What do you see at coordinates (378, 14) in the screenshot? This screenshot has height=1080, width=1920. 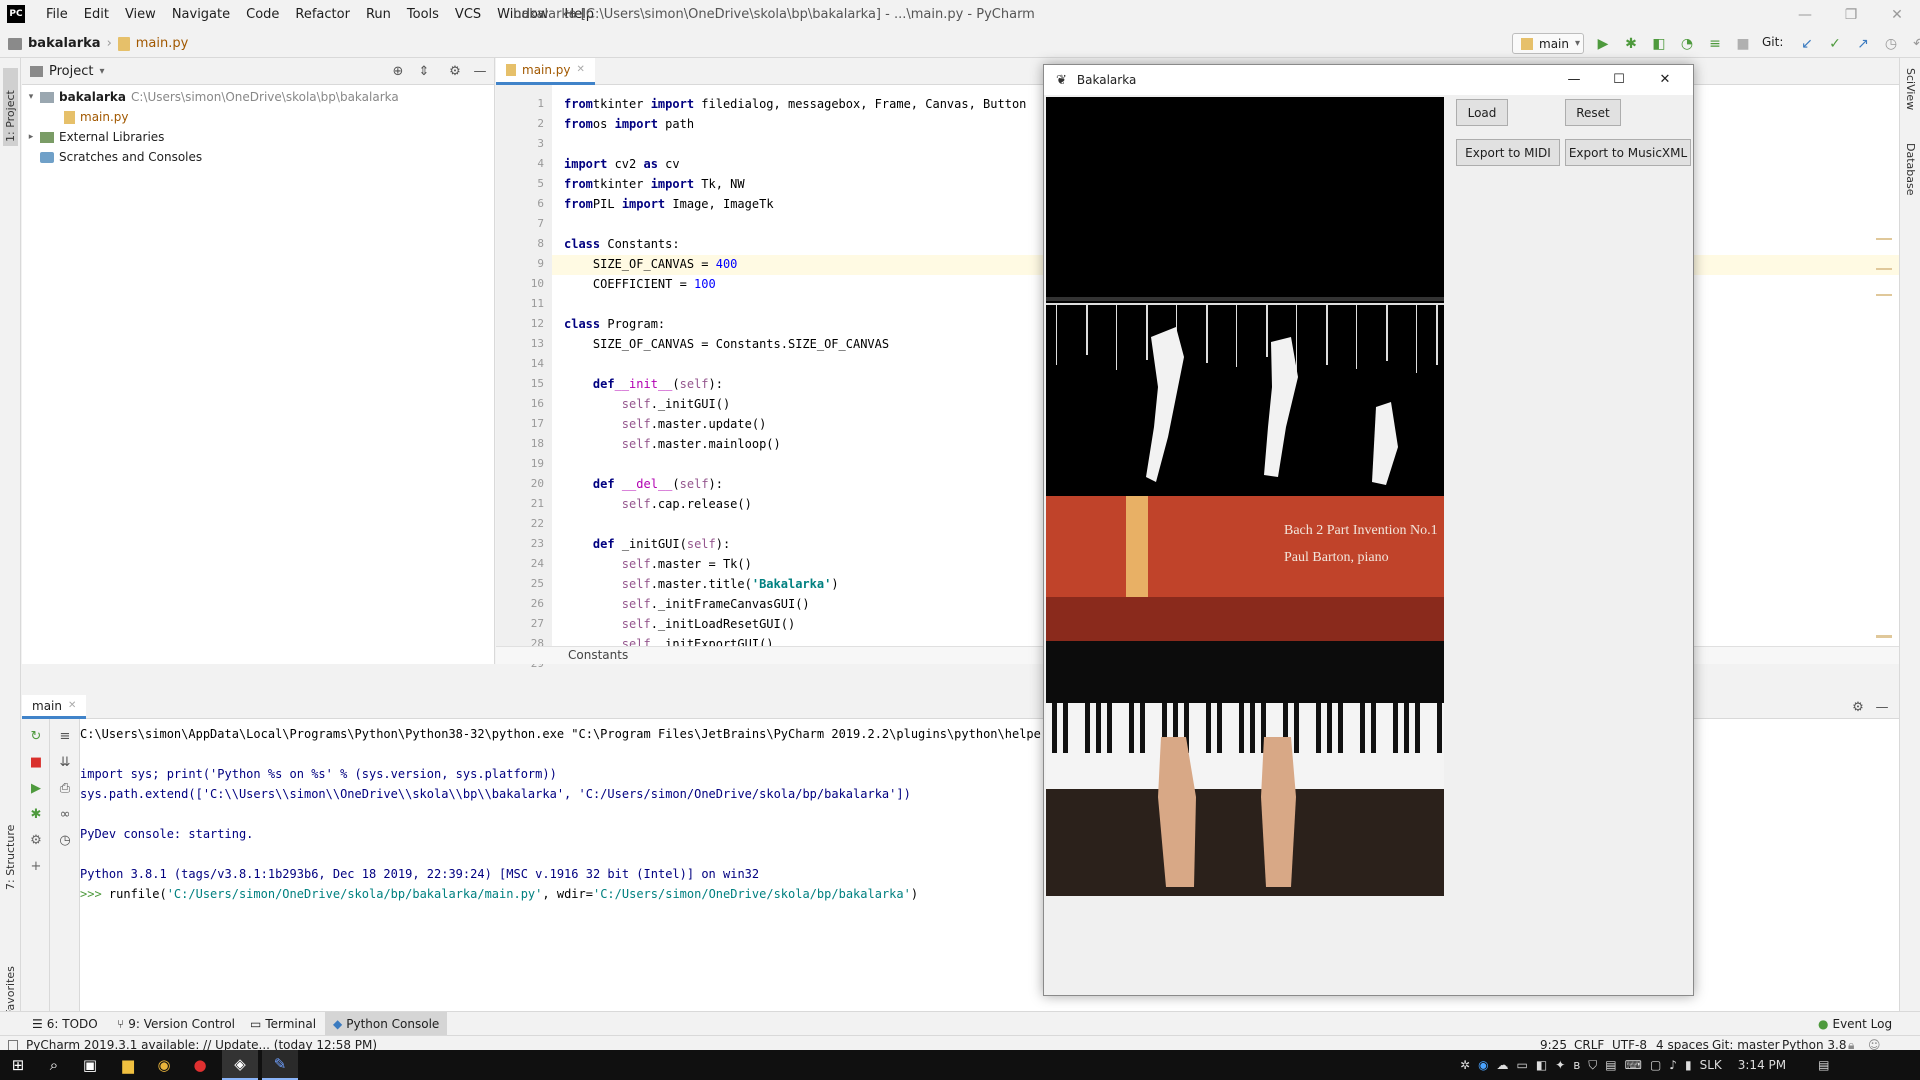 I see `menu-item-run: Run` at bounding box center [378, 14].